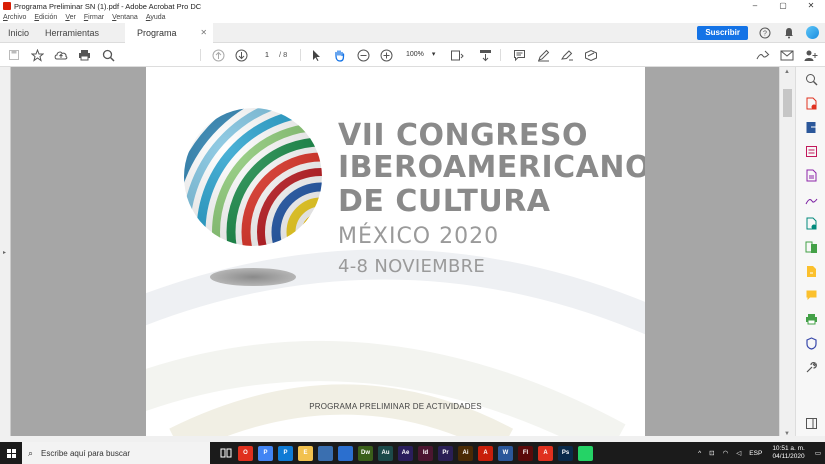  I want to click on system-tray: ^ ⊡ ◠ ◁ ESP 10:51 a. m. 04/11/2020 ▭, so click(759, 453).